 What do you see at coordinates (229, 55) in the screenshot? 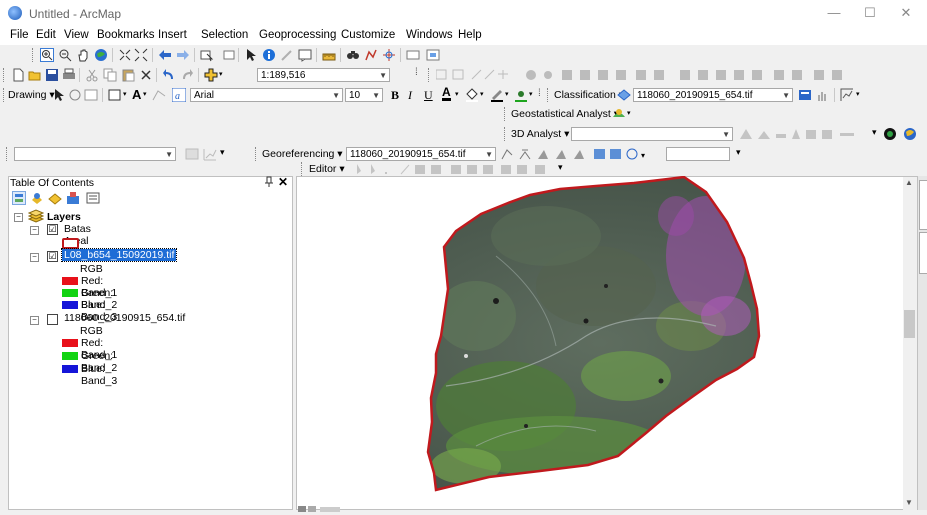
I see `clear-selection-icon` at bounding box center [229, 55].